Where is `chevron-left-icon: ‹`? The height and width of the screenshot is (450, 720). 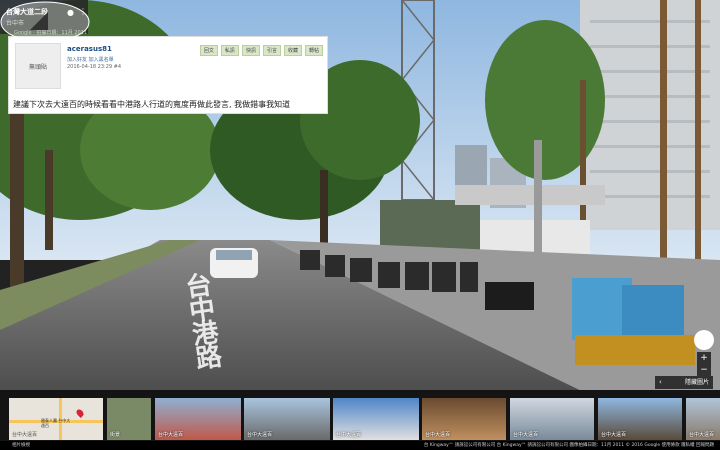 chevron-left-icon: ‹ is located at coordinates (660, 382).